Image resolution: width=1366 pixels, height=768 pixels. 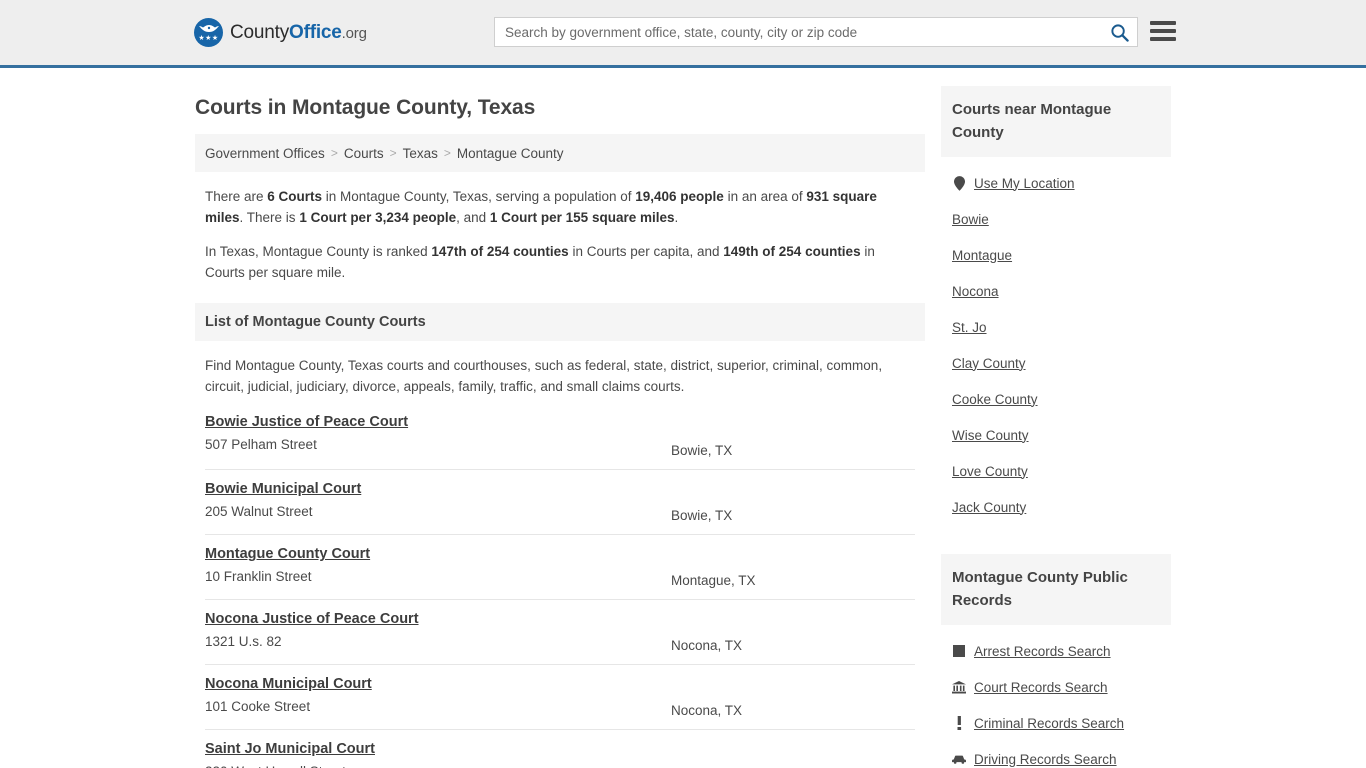 What do you see at coordinates (290, 749) in the screenshot?
I see `court-name-link: Saint Jo Municipal Court` at bounding box center [290, 749].